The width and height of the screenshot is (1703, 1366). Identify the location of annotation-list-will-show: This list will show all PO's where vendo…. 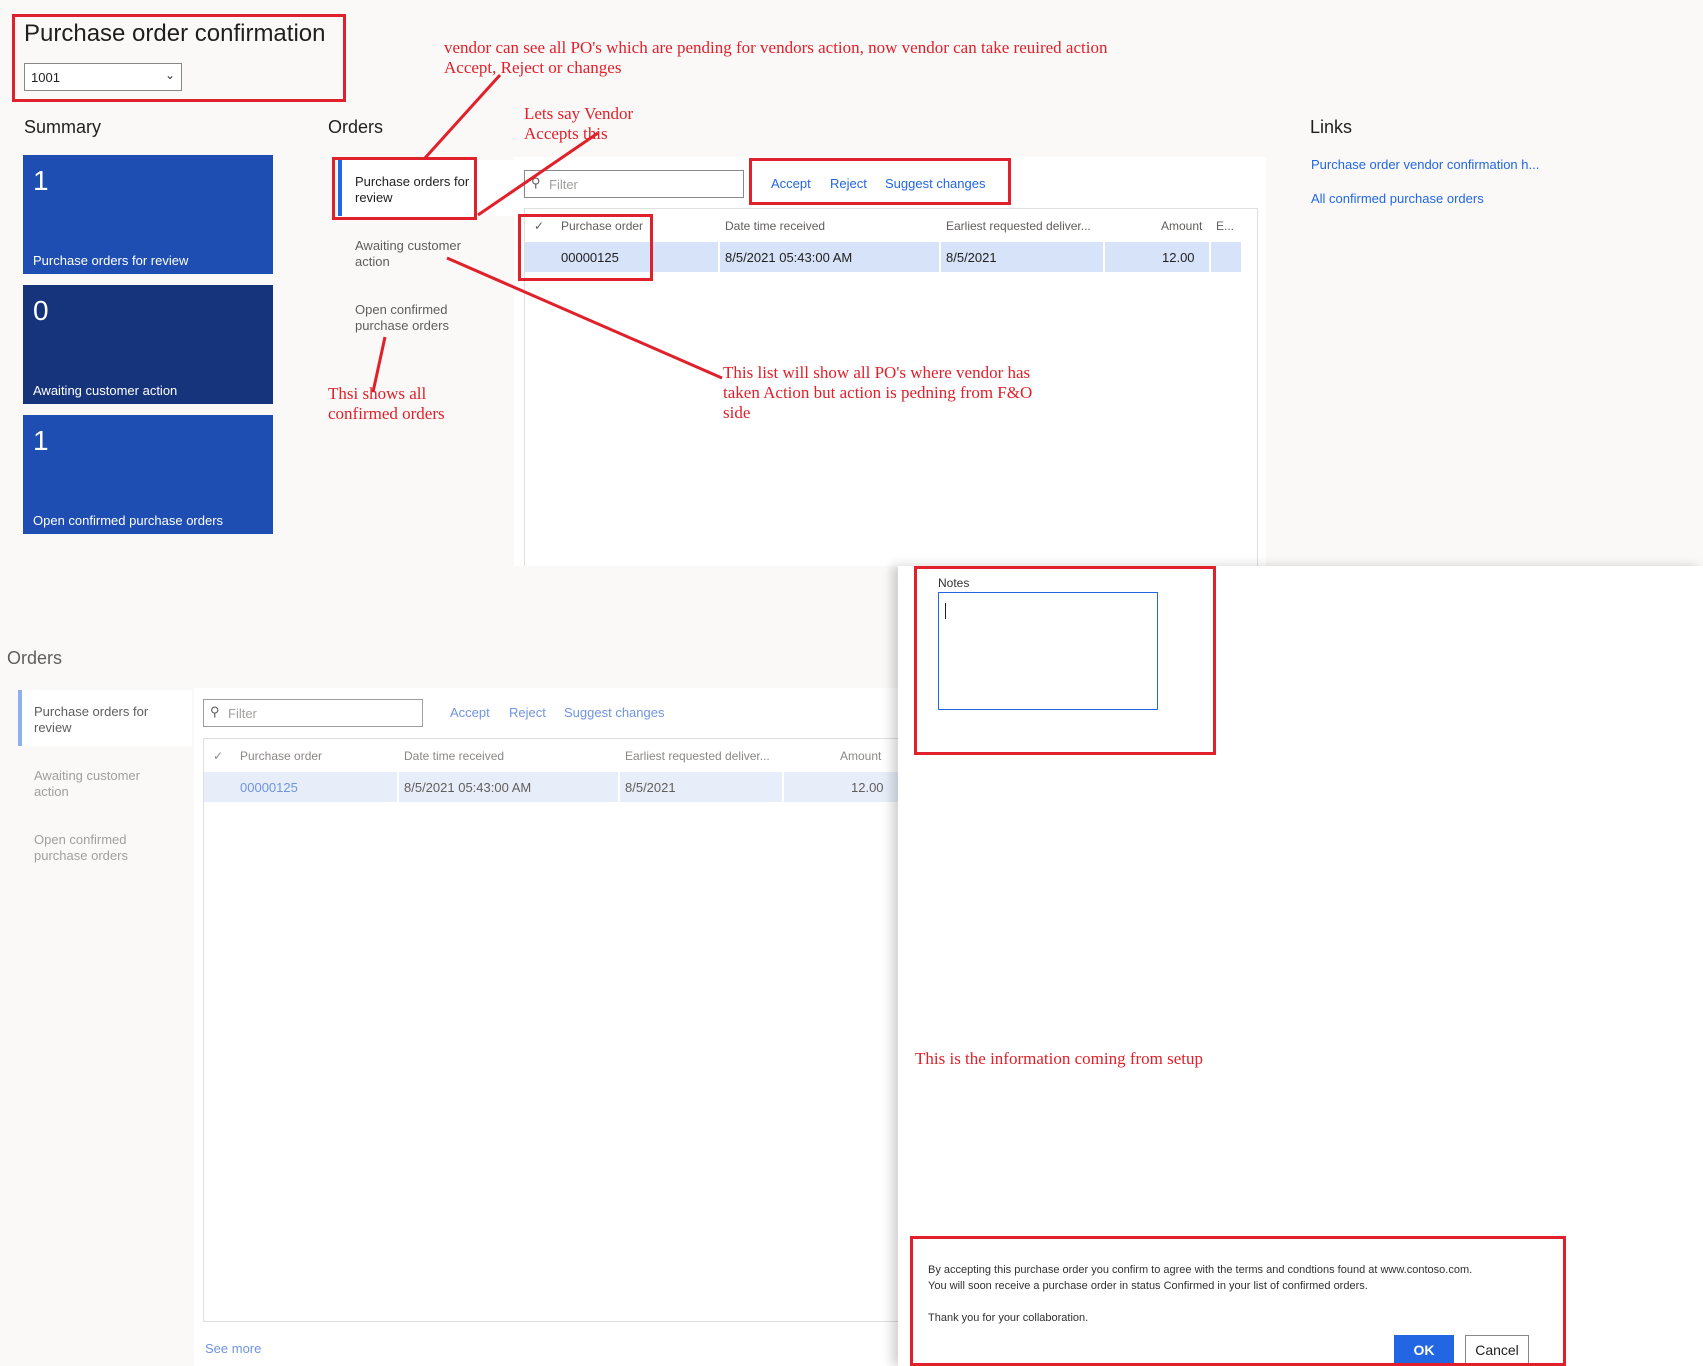
(878, 392).